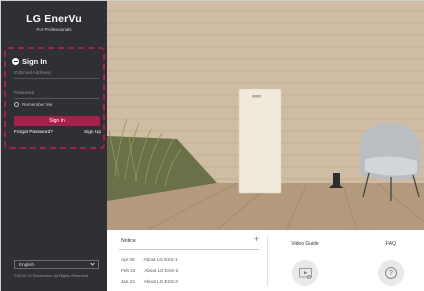  What do you see at coordinates (56, 93) in the screenshot?
I see `password-field` at bounding box center [56, 93].